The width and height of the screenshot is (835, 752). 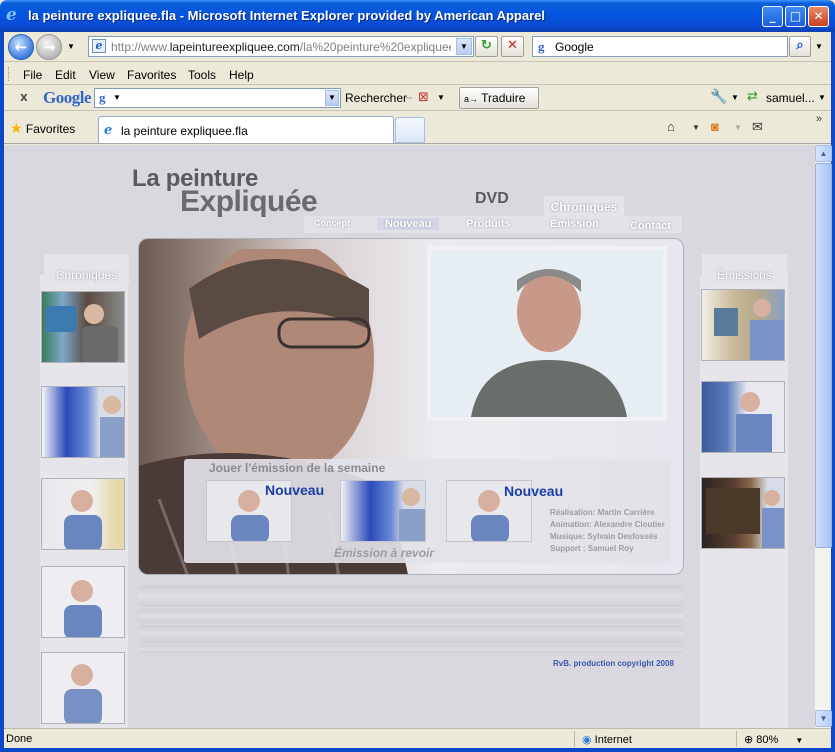 I want to click on history-dropdown-icon: ▼, so click(x=71, y=46).